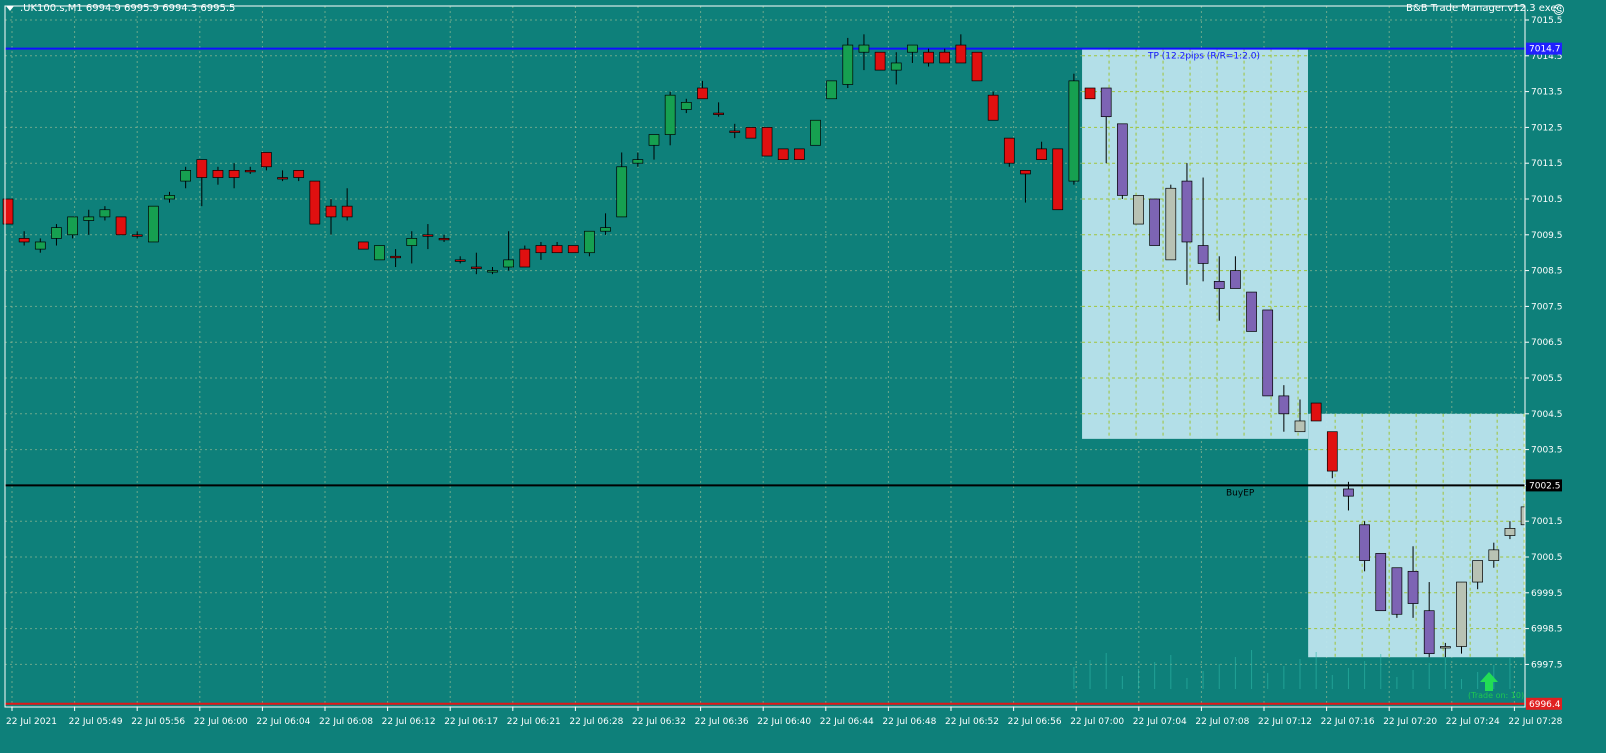 The height and width of the screenshot is (753, 1606). Describe the element at coordinates (784, 722) in the screenshot. I see `x-tick-label: 22 Jul 06:40` at that location.